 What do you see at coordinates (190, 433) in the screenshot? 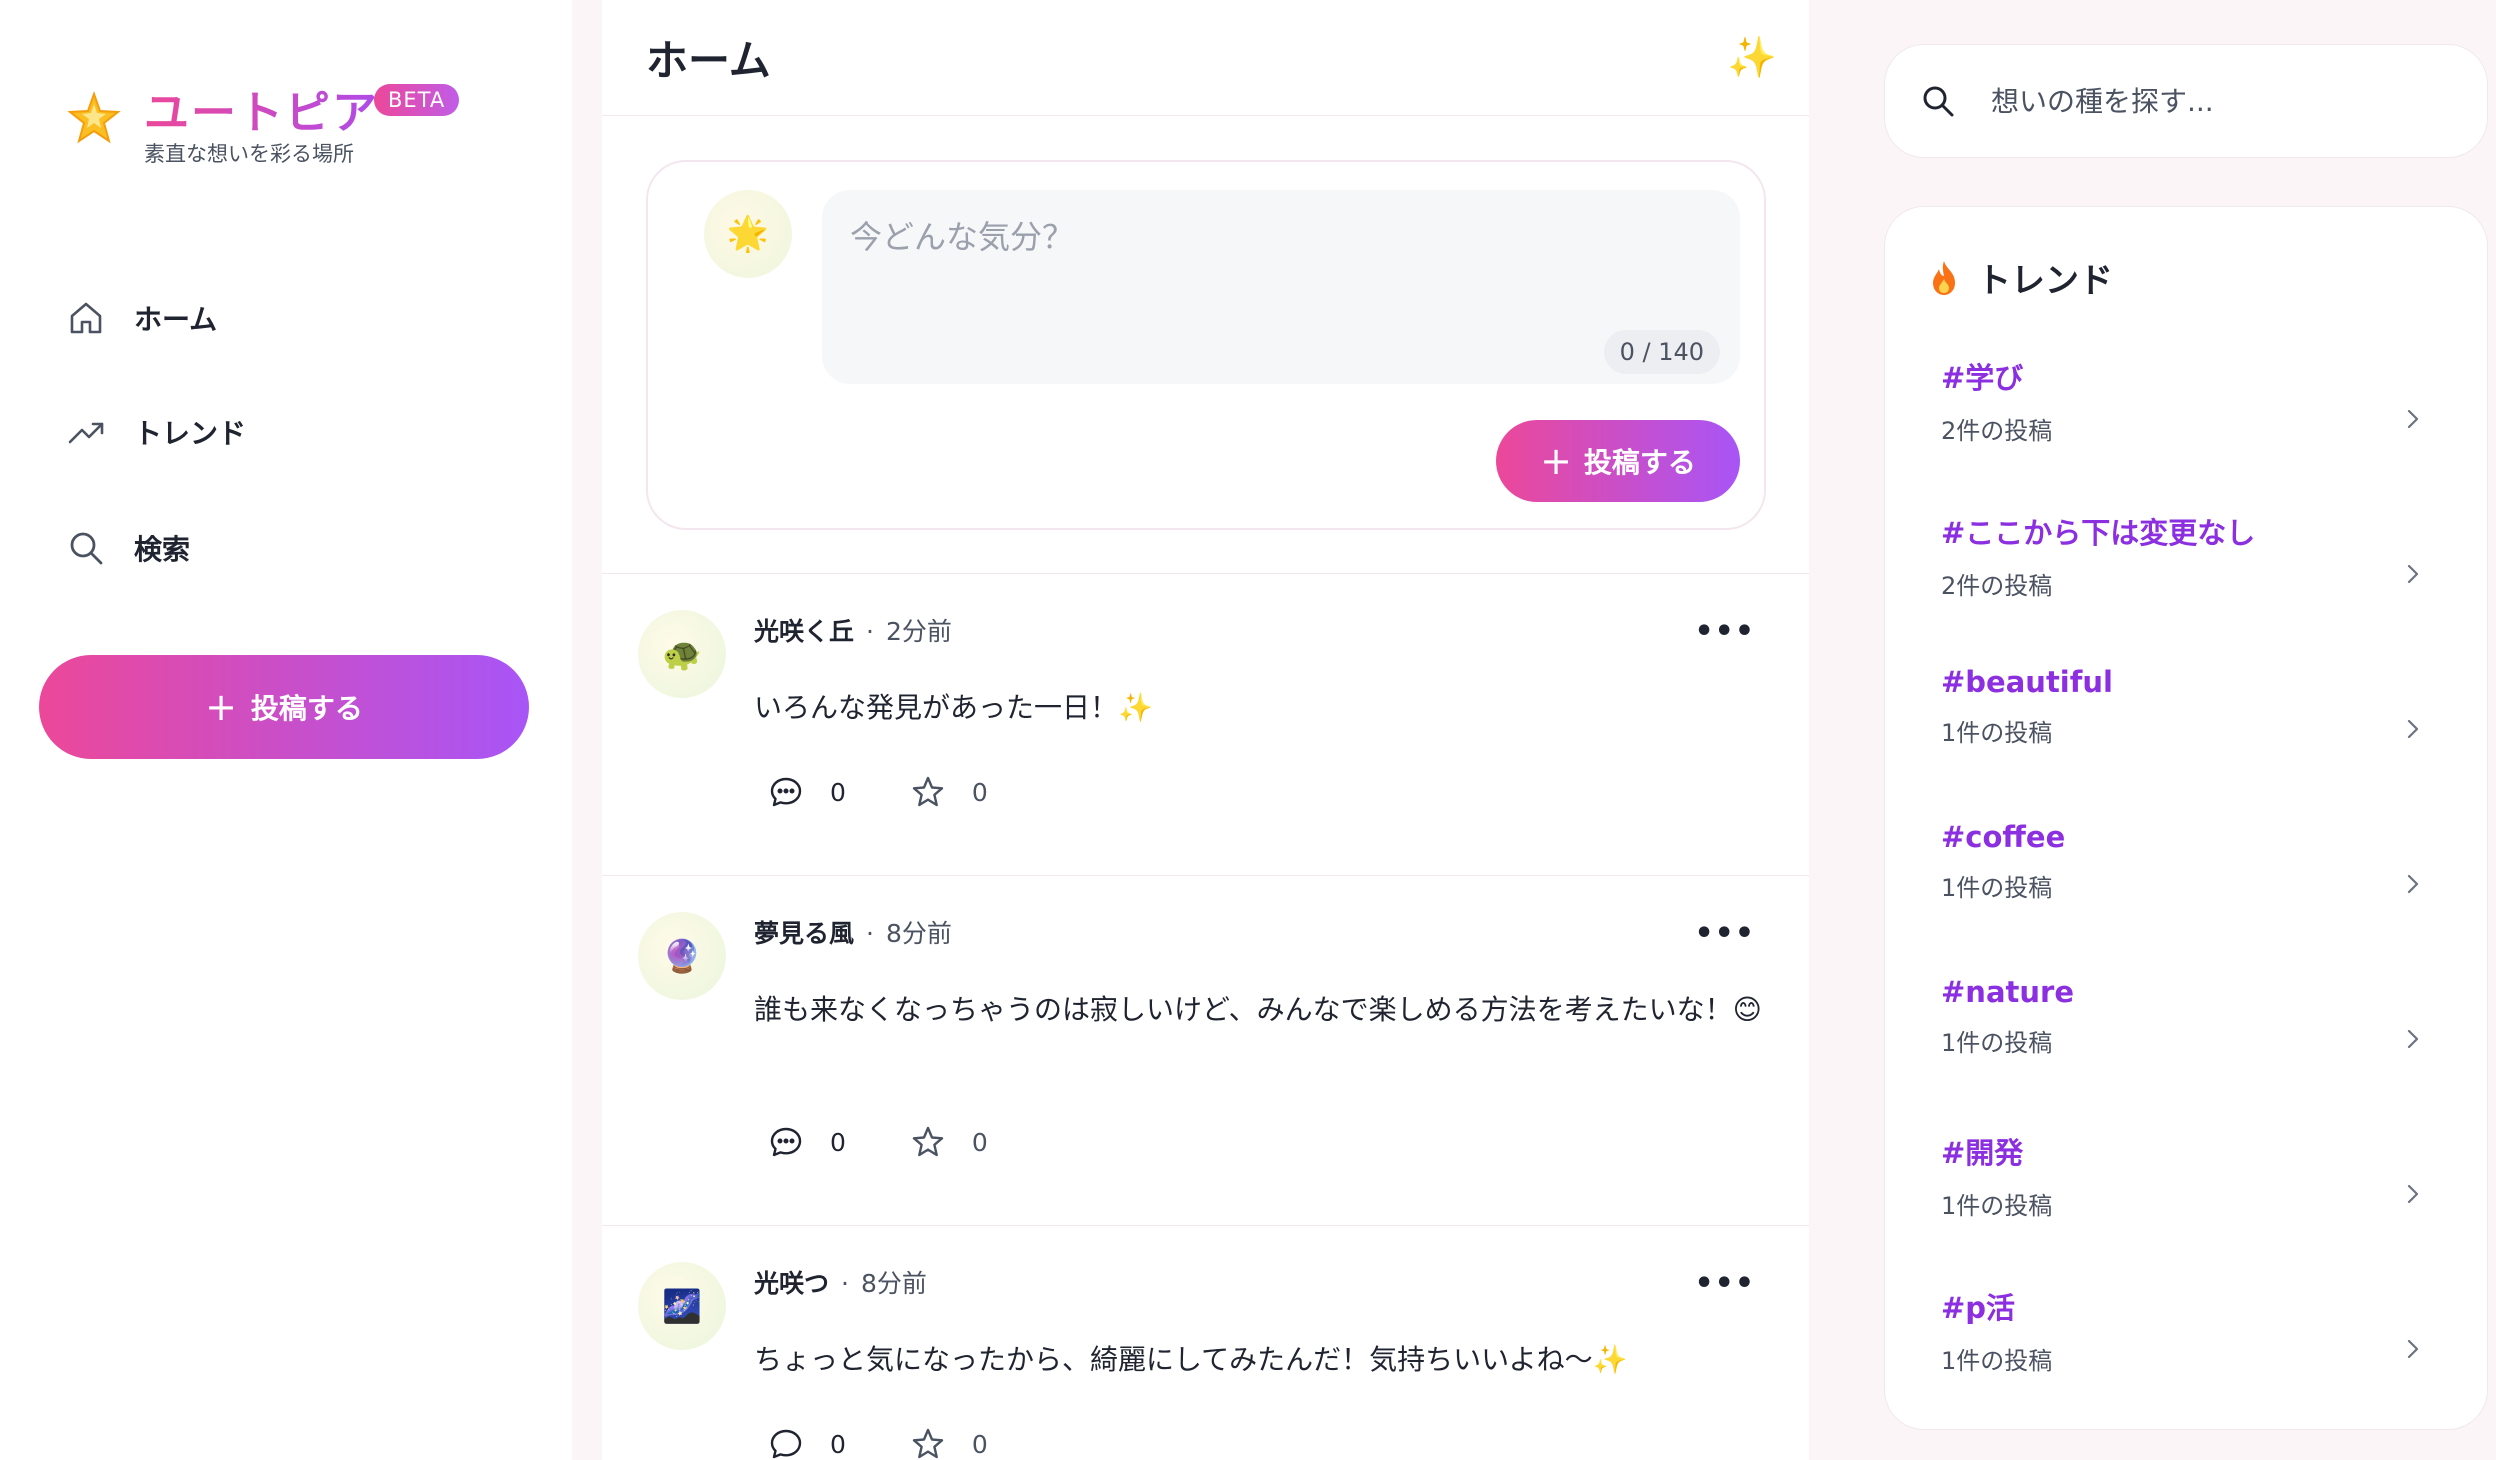
I see `nav-label-trend: トレンド` at bounding box center [190, 433].